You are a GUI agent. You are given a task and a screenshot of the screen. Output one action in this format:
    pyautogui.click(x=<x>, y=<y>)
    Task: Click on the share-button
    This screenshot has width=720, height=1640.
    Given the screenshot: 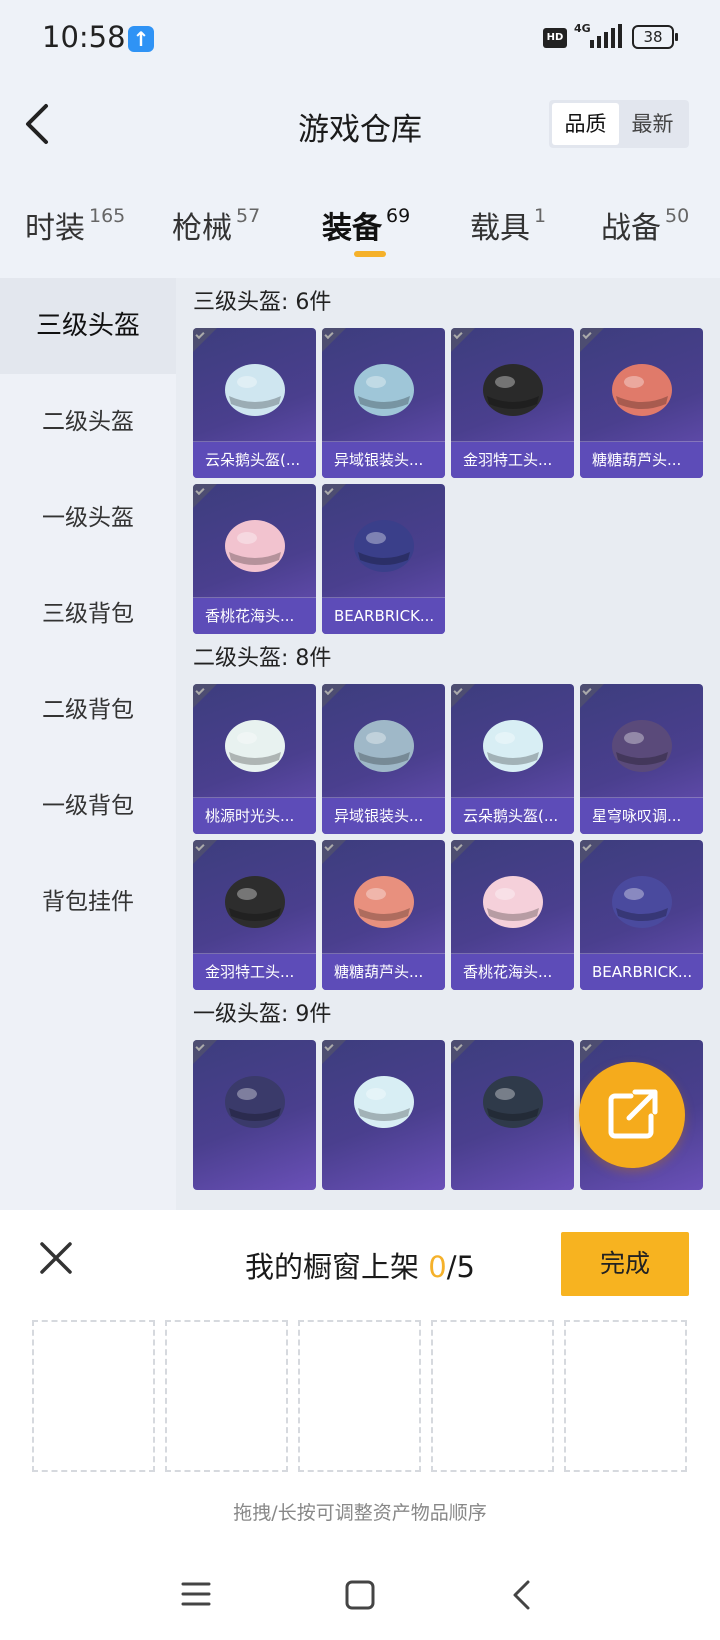 What is the action you would take?
    pyautogui.click(x=632, y=1115)
    